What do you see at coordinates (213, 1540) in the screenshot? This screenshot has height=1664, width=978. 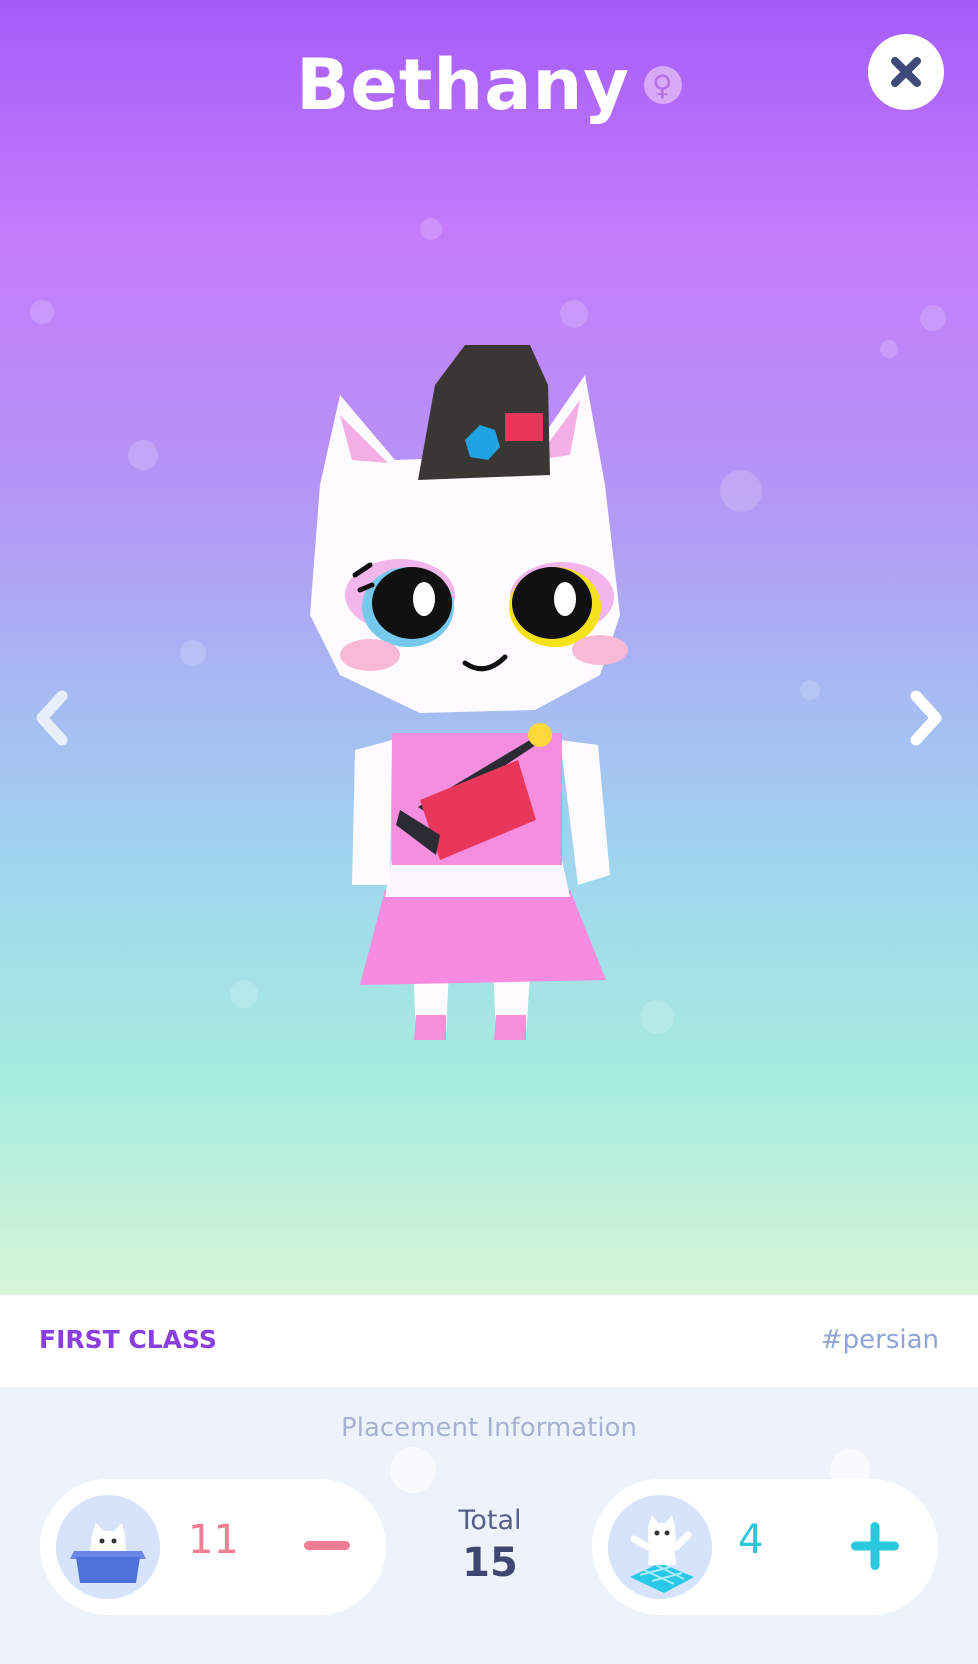 I see `stored-count: 11` at bounding box center [213, 1540].